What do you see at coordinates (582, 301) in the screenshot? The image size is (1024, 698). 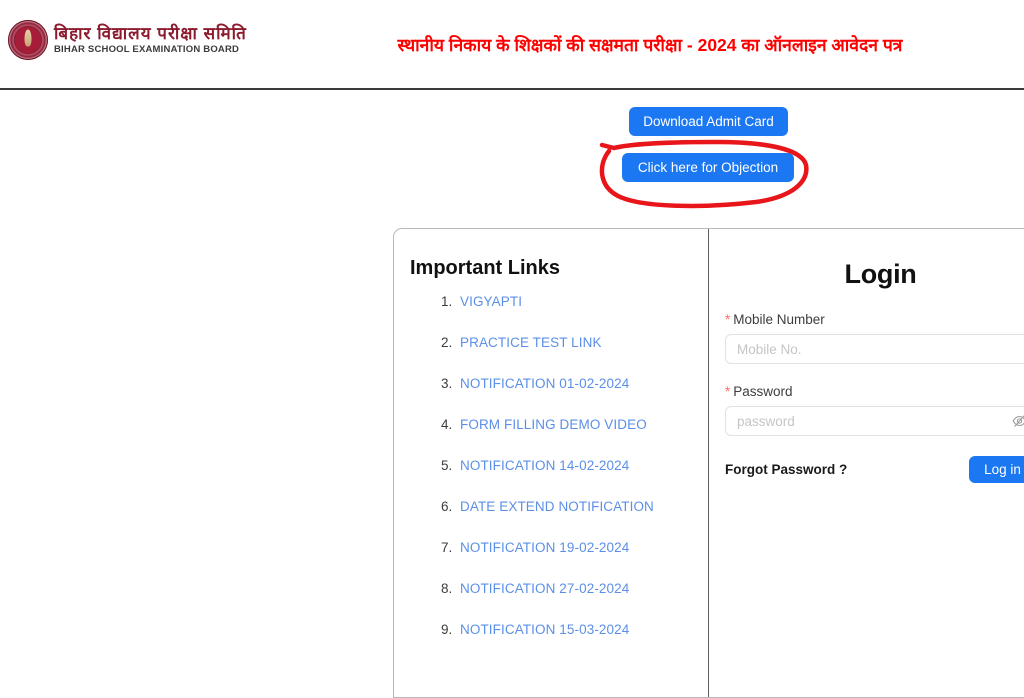 I see `list-item: VIGYAPTI` at bounding box center [582, 301].